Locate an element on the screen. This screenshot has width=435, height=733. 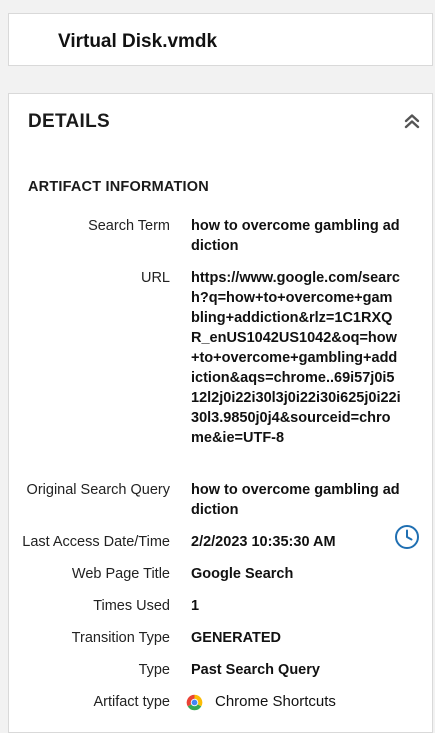
field-label: Web Page Title is located at coordinates (120, 574).